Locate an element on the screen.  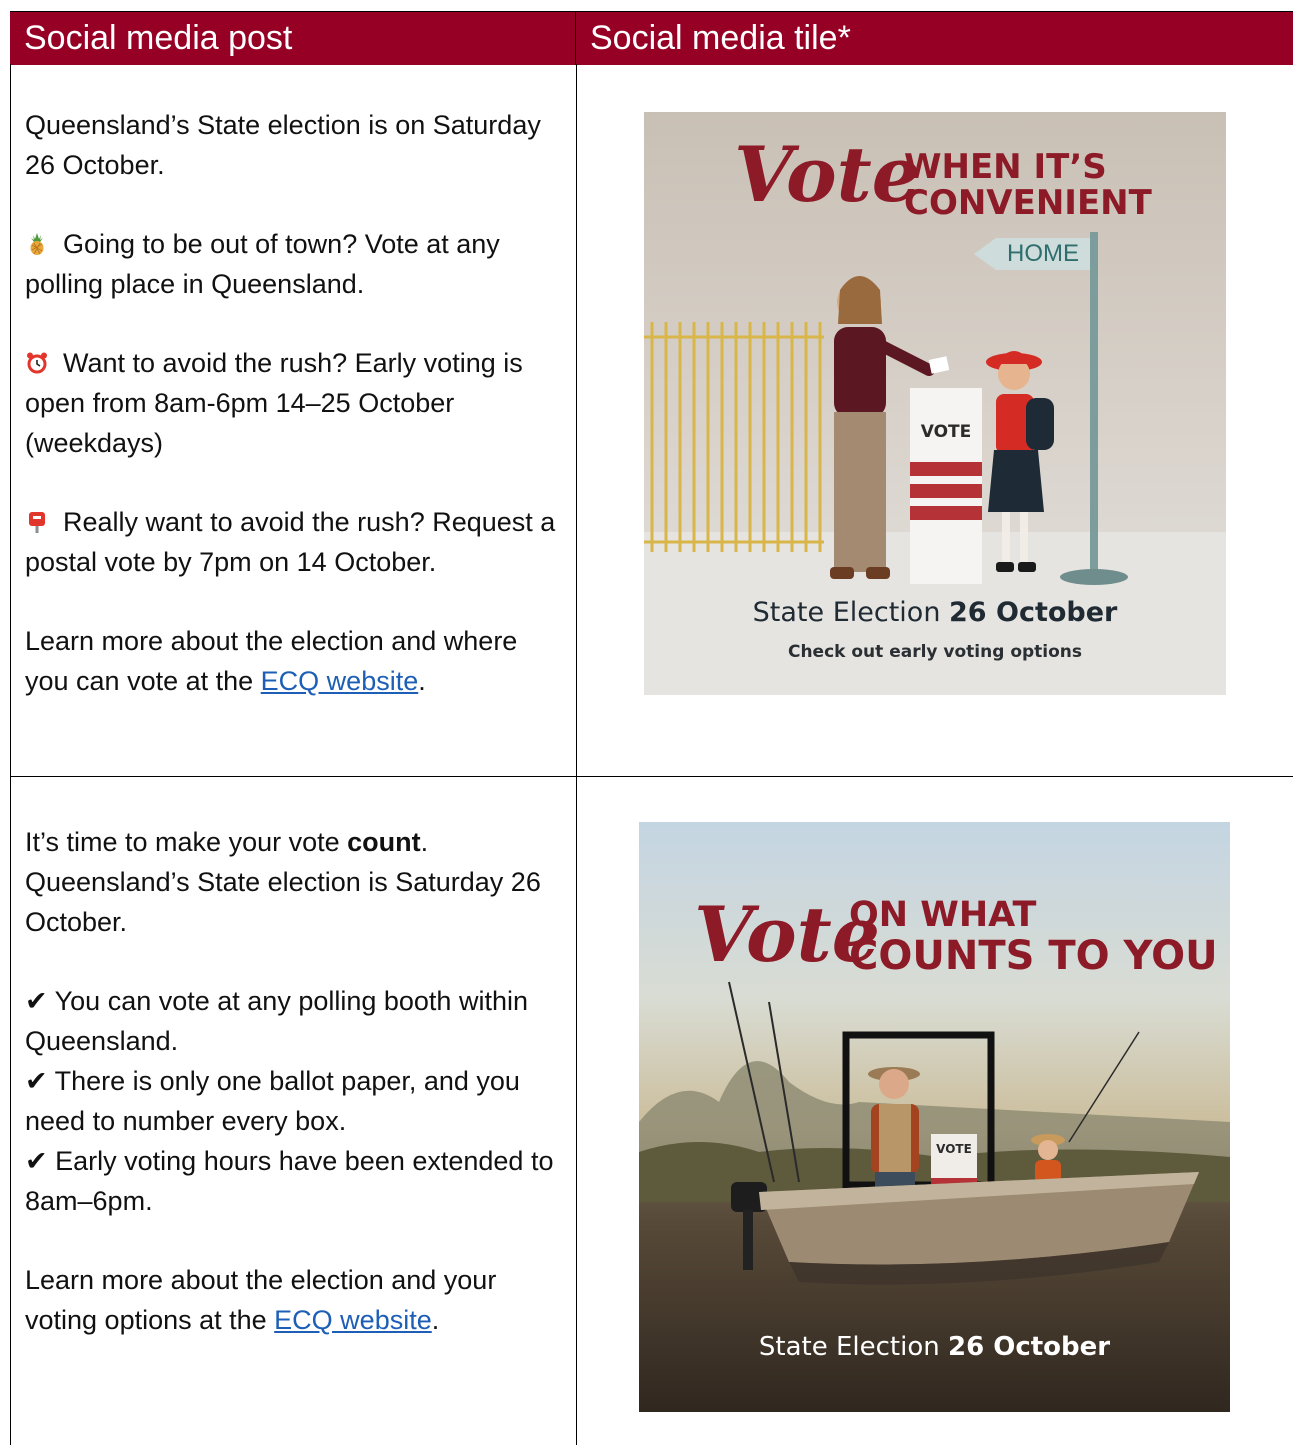
tile-1-heading-line-2: CONVENIENT is located at coordinates (1028, 203).